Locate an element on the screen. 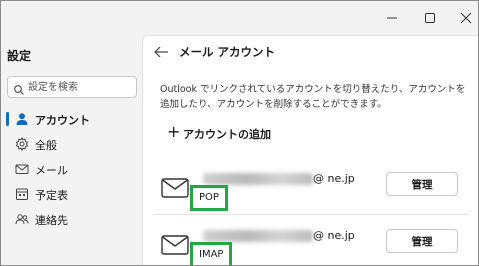 This screenshot has width=479, height=266. sidebar-item-contacts: 連絡先 is located at coordinates (74, 219).